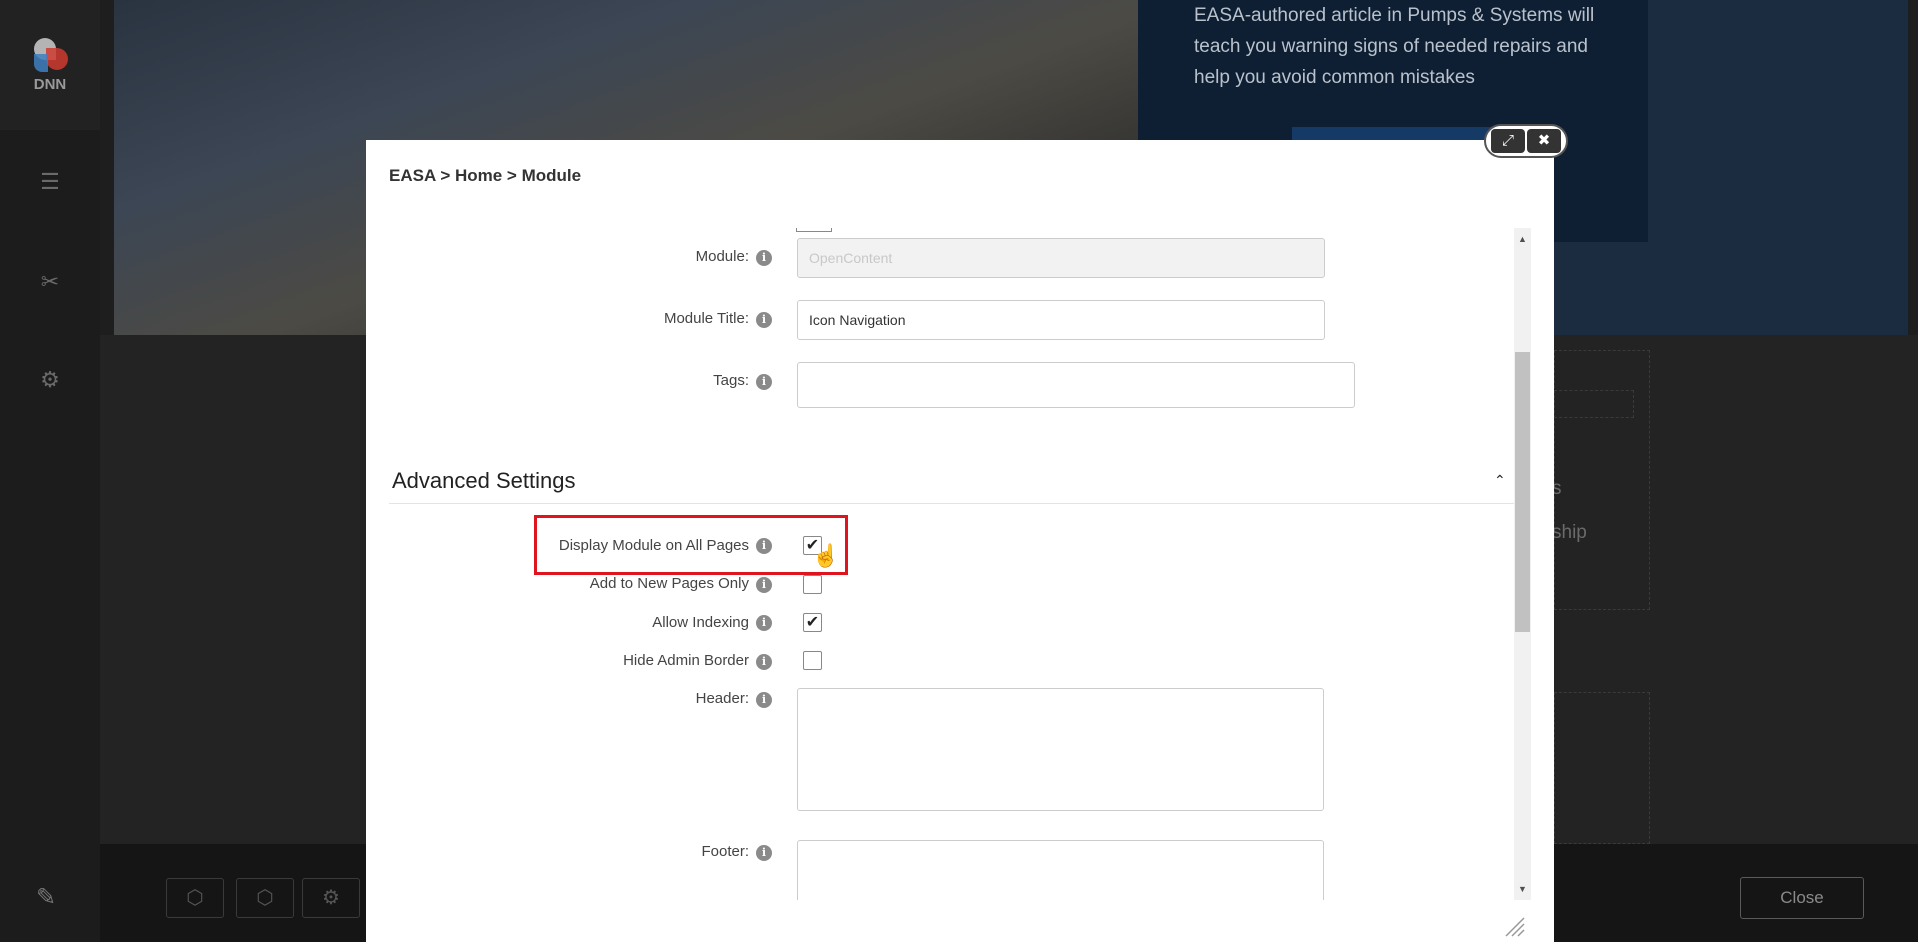 The height and width of the screenshot is (942, 1918). Describe the element at coordinates (686, 660) in the screenshot. I see `hide-admin-border-label: Hide Admin Border` at that location.